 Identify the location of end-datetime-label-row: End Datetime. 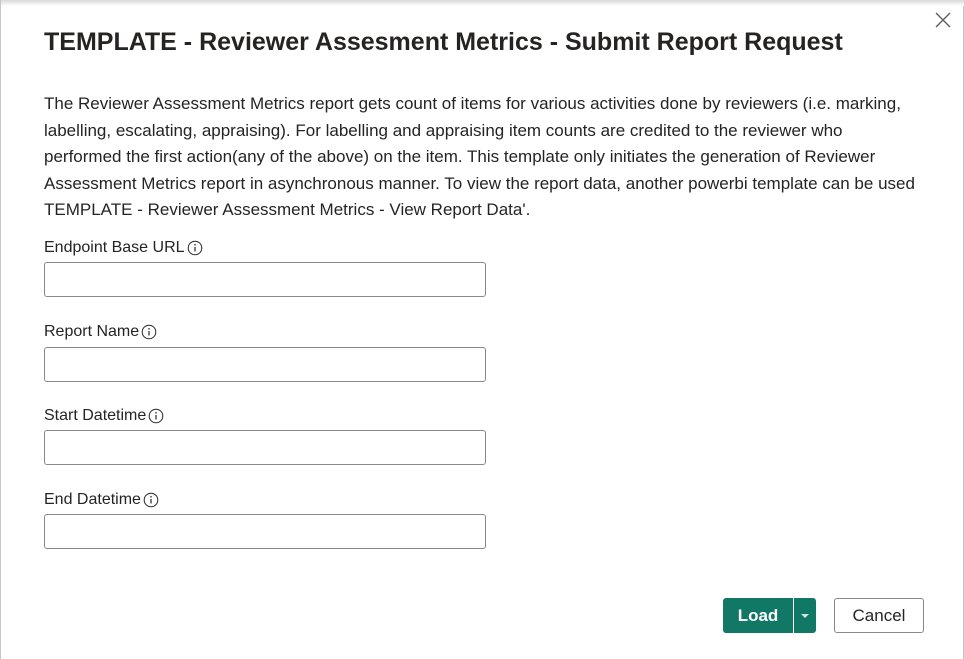
(101, 500).